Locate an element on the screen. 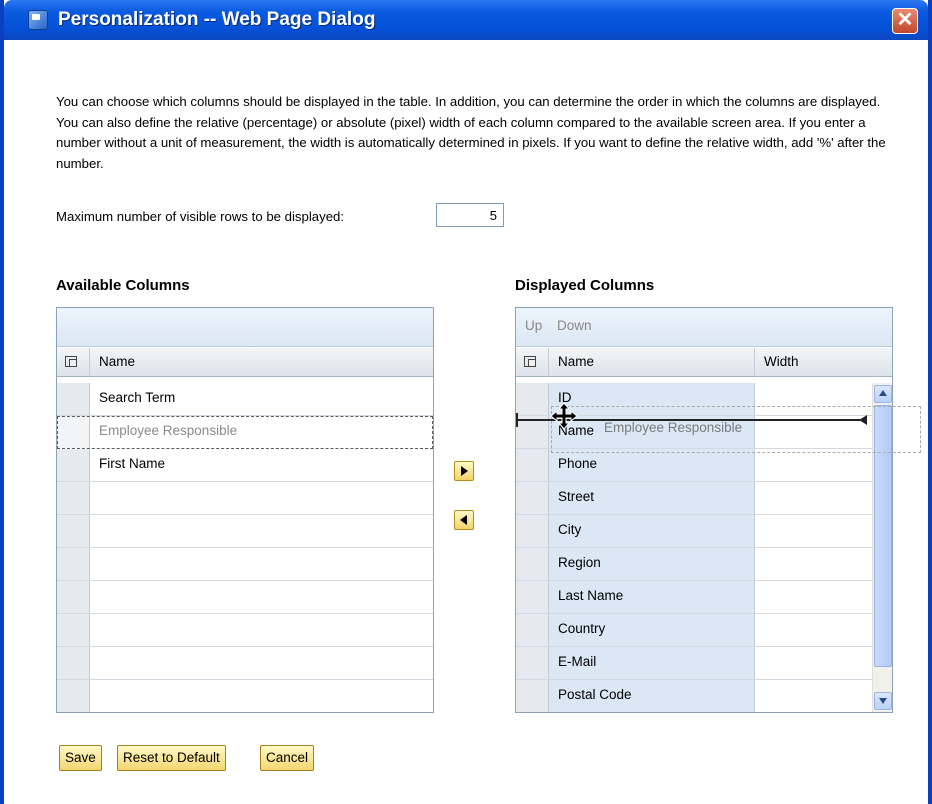  move-left-button is located at coordinates (464, 520).